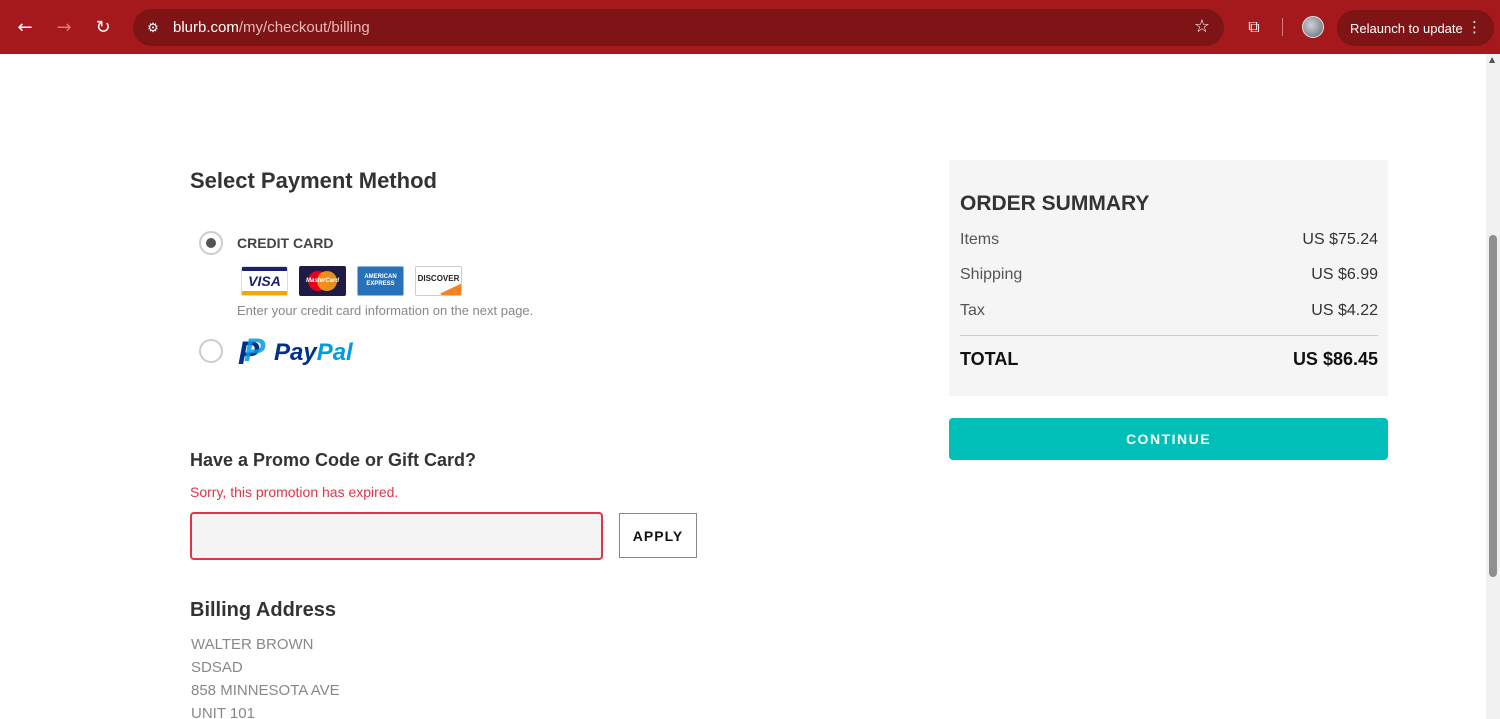  Describe the element at coordinates (333, 460) in the screenshot. I see `promo-title: Have a Promo Code or Gift Card?` at that location.